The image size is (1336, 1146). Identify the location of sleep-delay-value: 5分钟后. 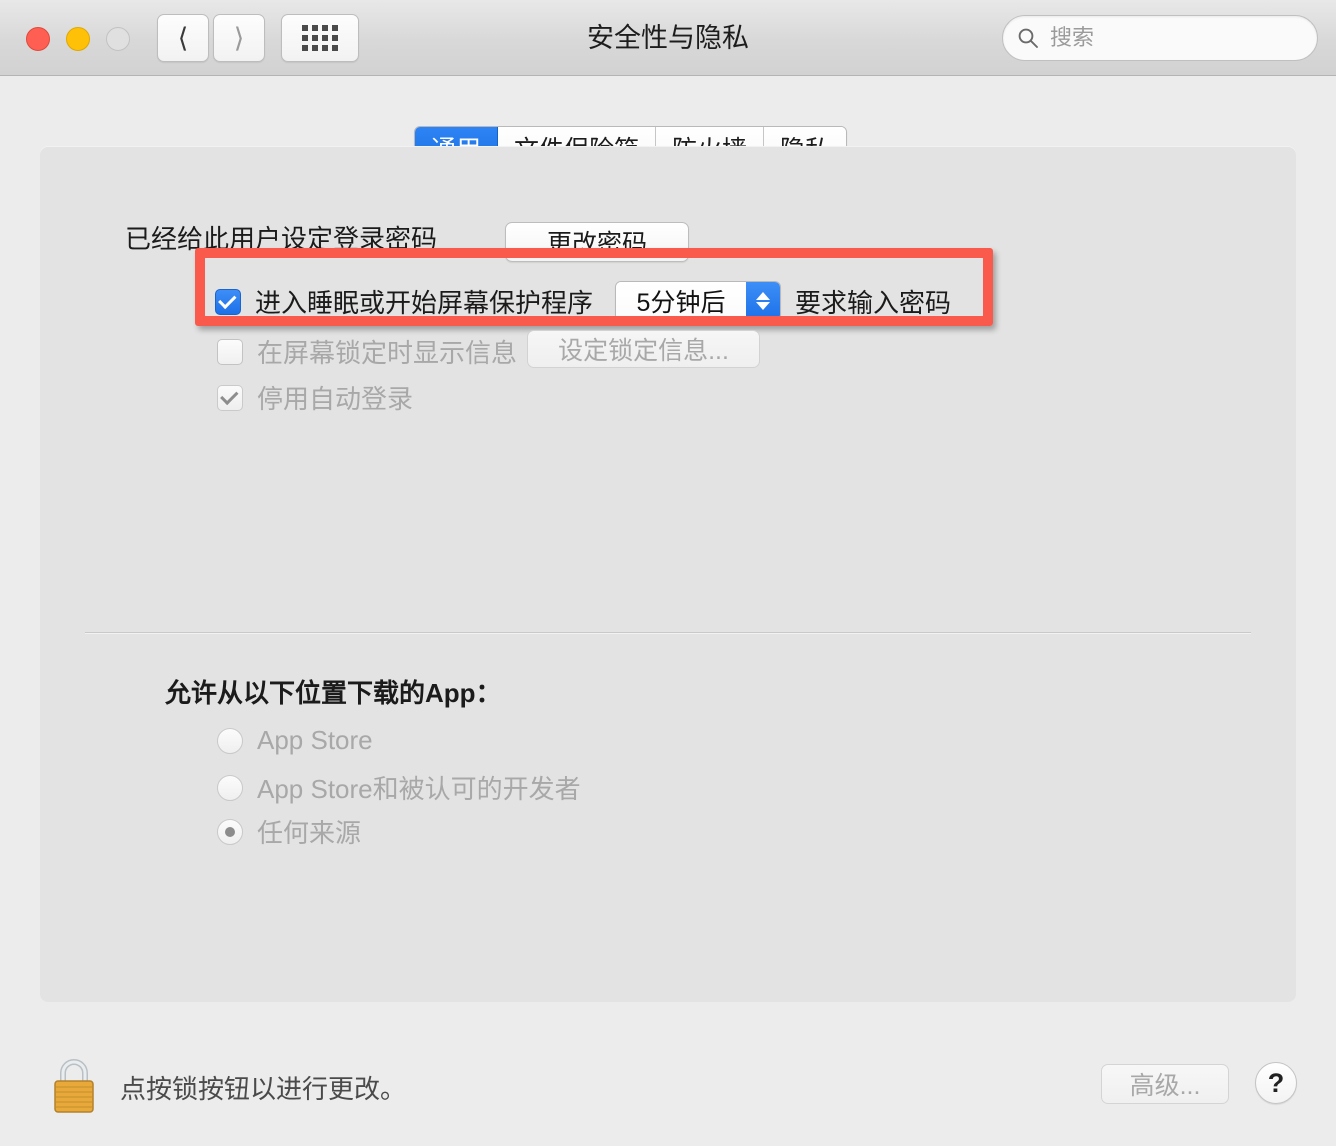
(681, 301).